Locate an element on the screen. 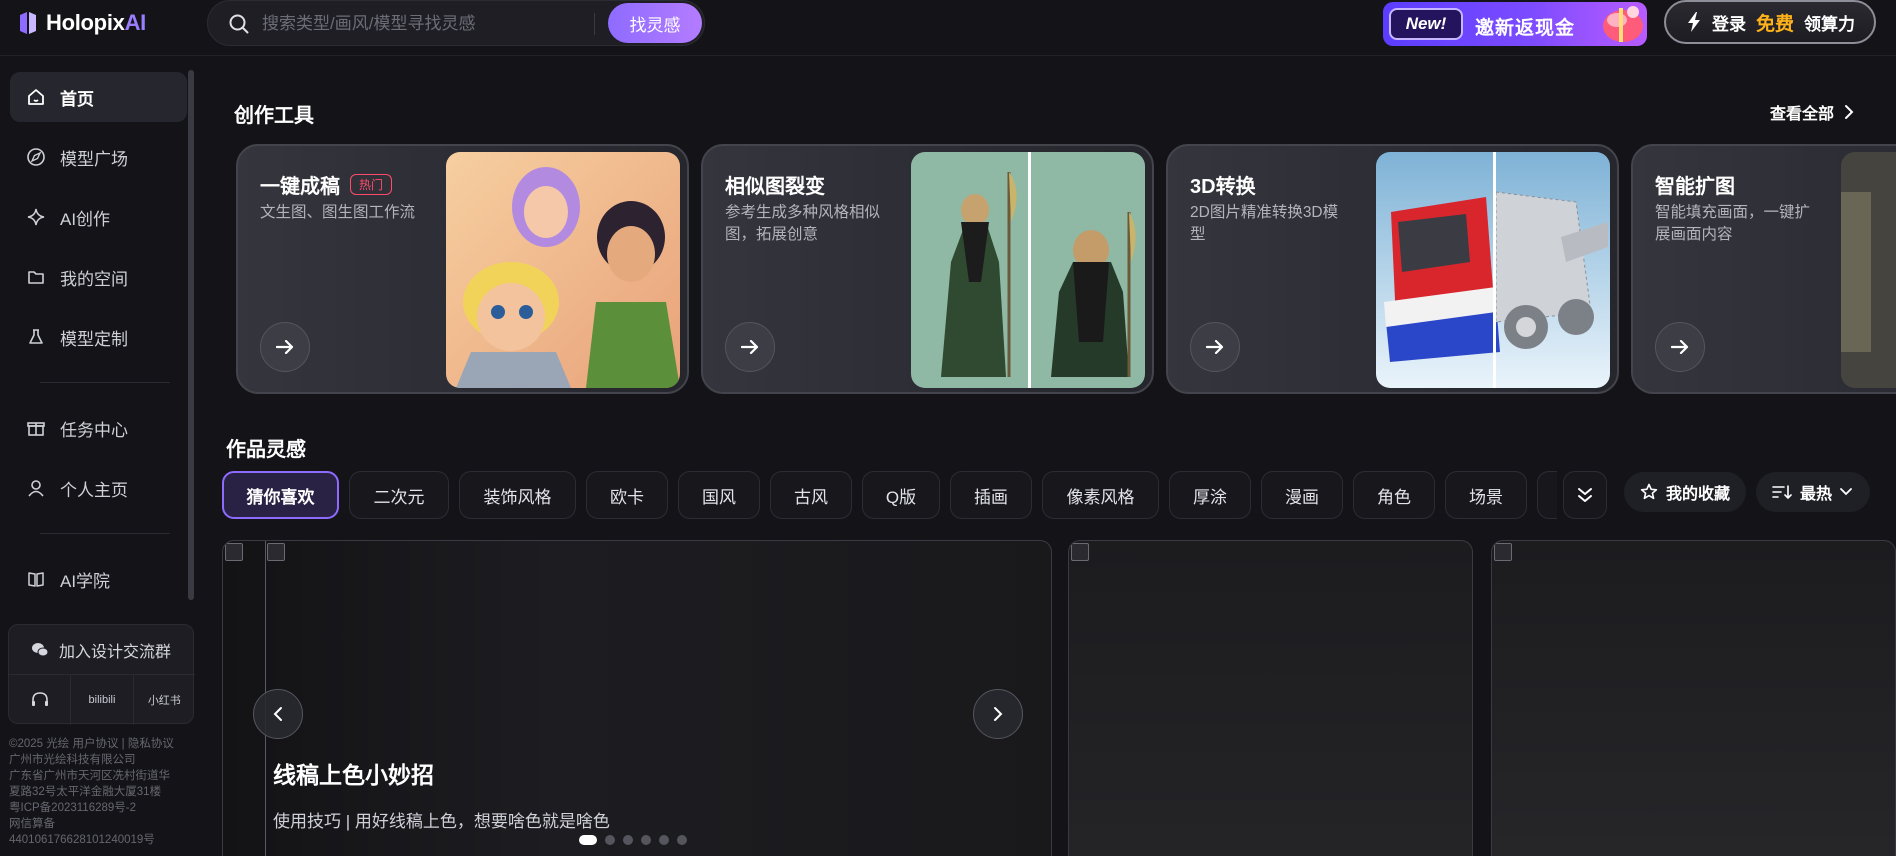 The width and height of the screenshot is (1896, 856). logo: HolopixAI is located at coordinates (82, 23).